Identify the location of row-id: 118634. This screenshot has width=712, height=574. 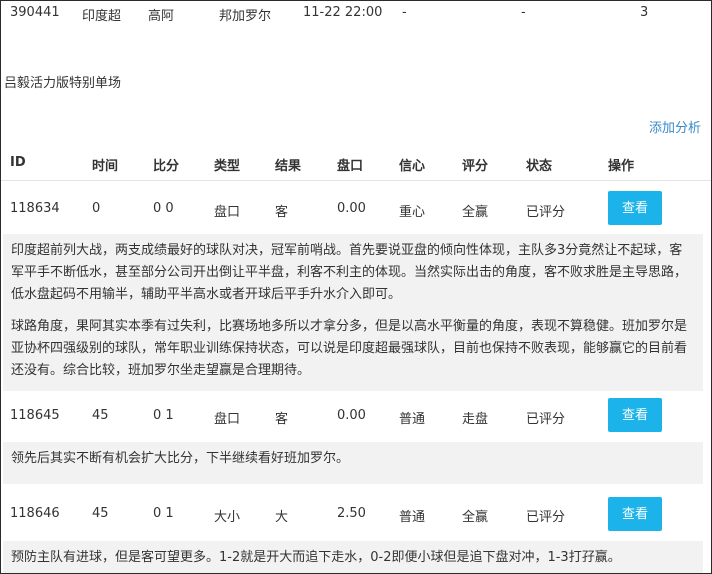
(35, 208).